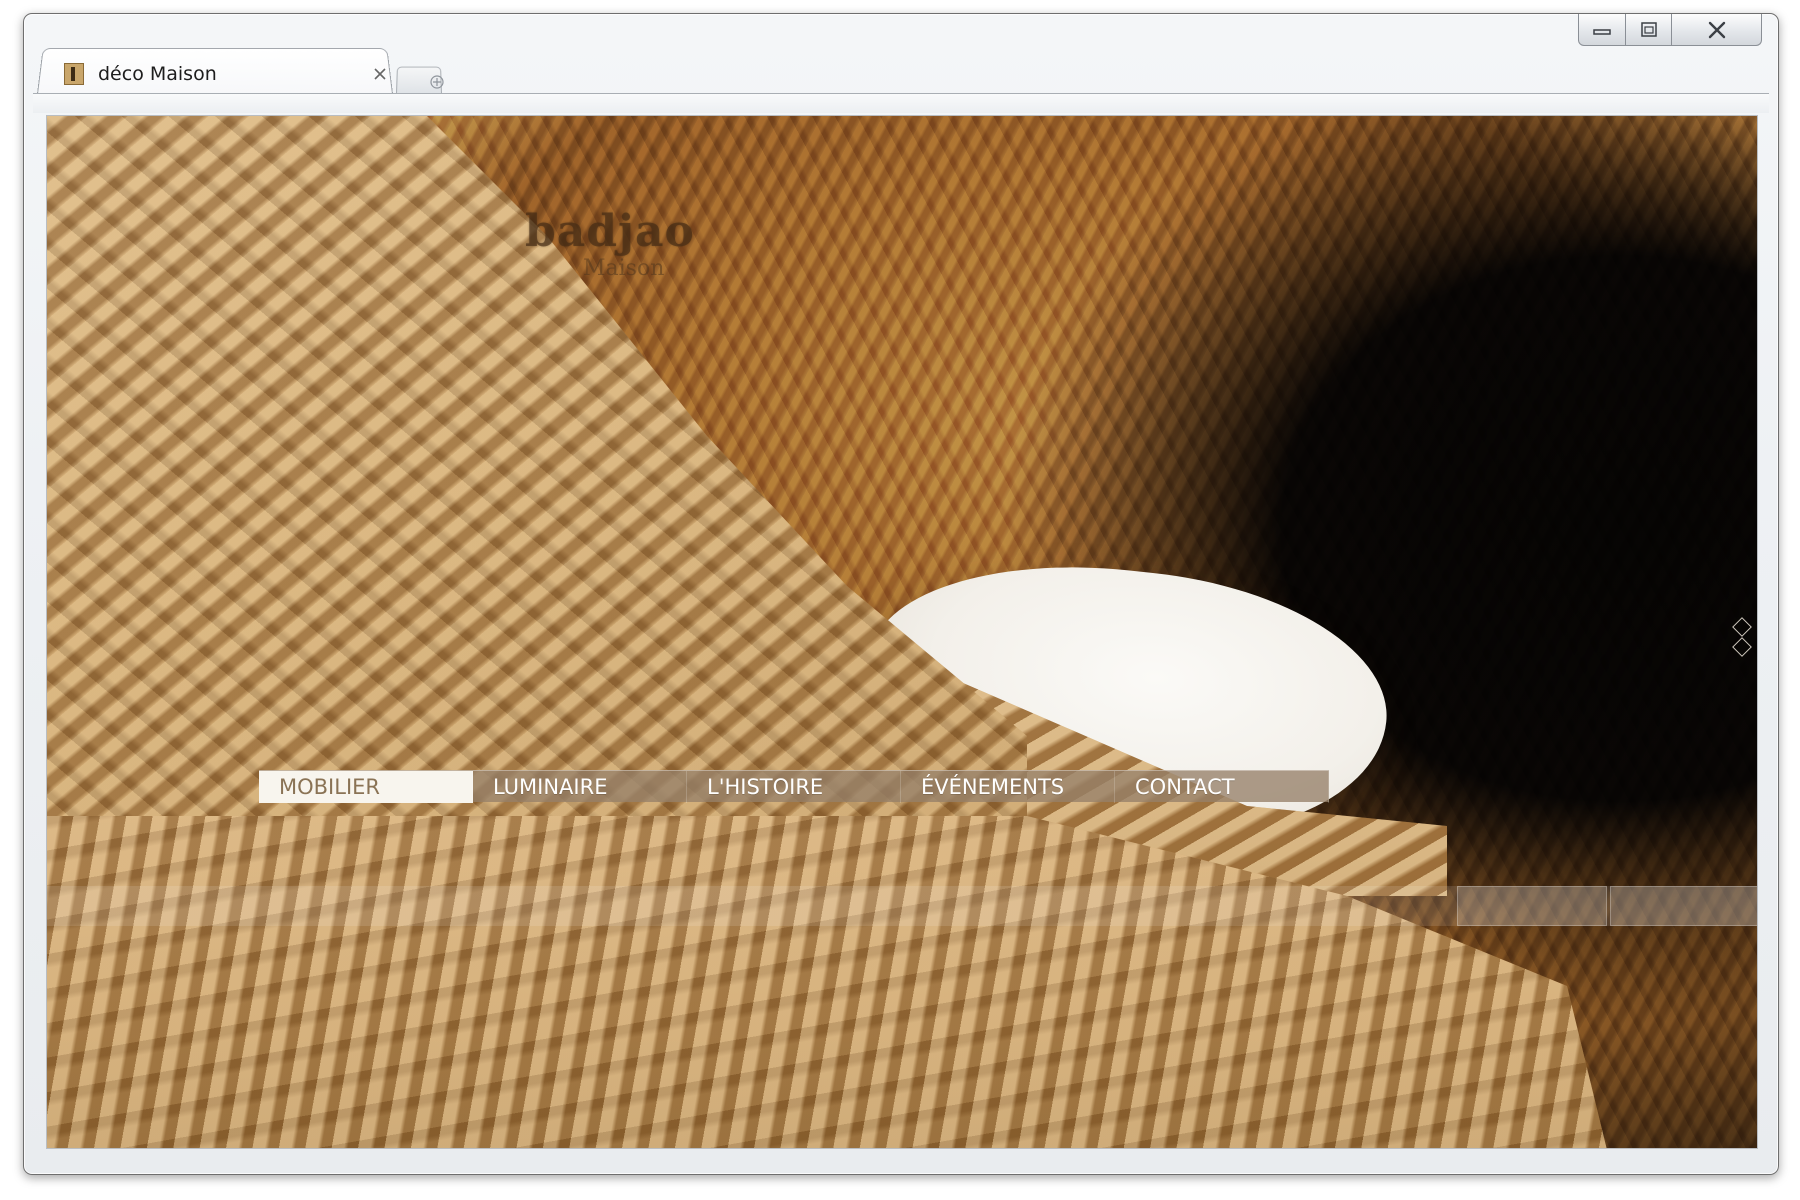  Describe the element at coordinates (366, 787) in the screenshot. I see `nav-item-mobilier: MOBILIER` at that location.